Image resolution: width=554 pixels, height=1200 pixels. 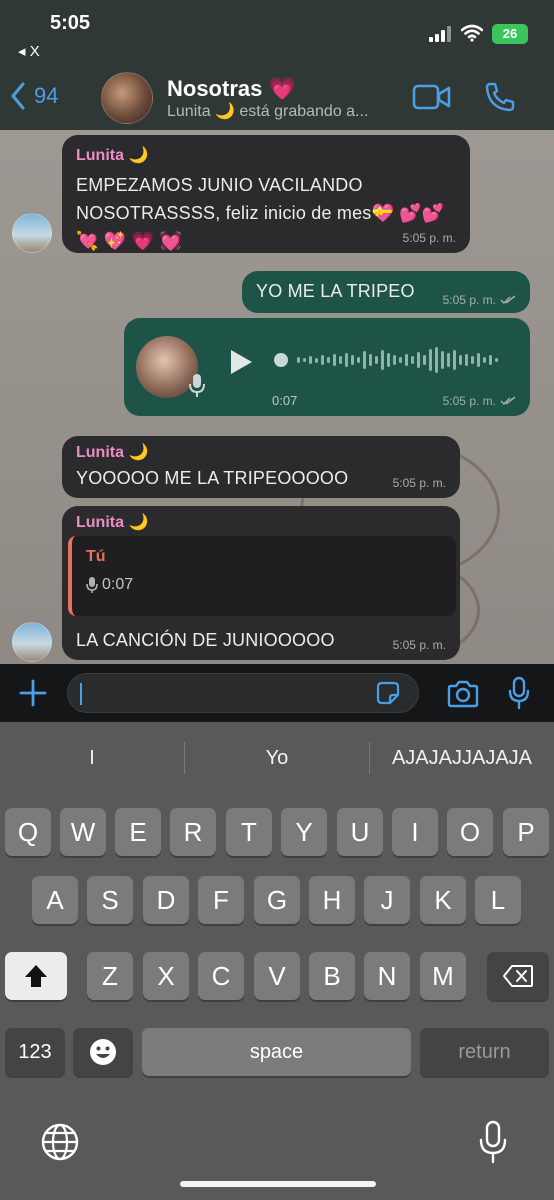 What do you see at coordinates (332, 976) in the screenshot?
I see `key-b: B` at bounding box center [332, 976].